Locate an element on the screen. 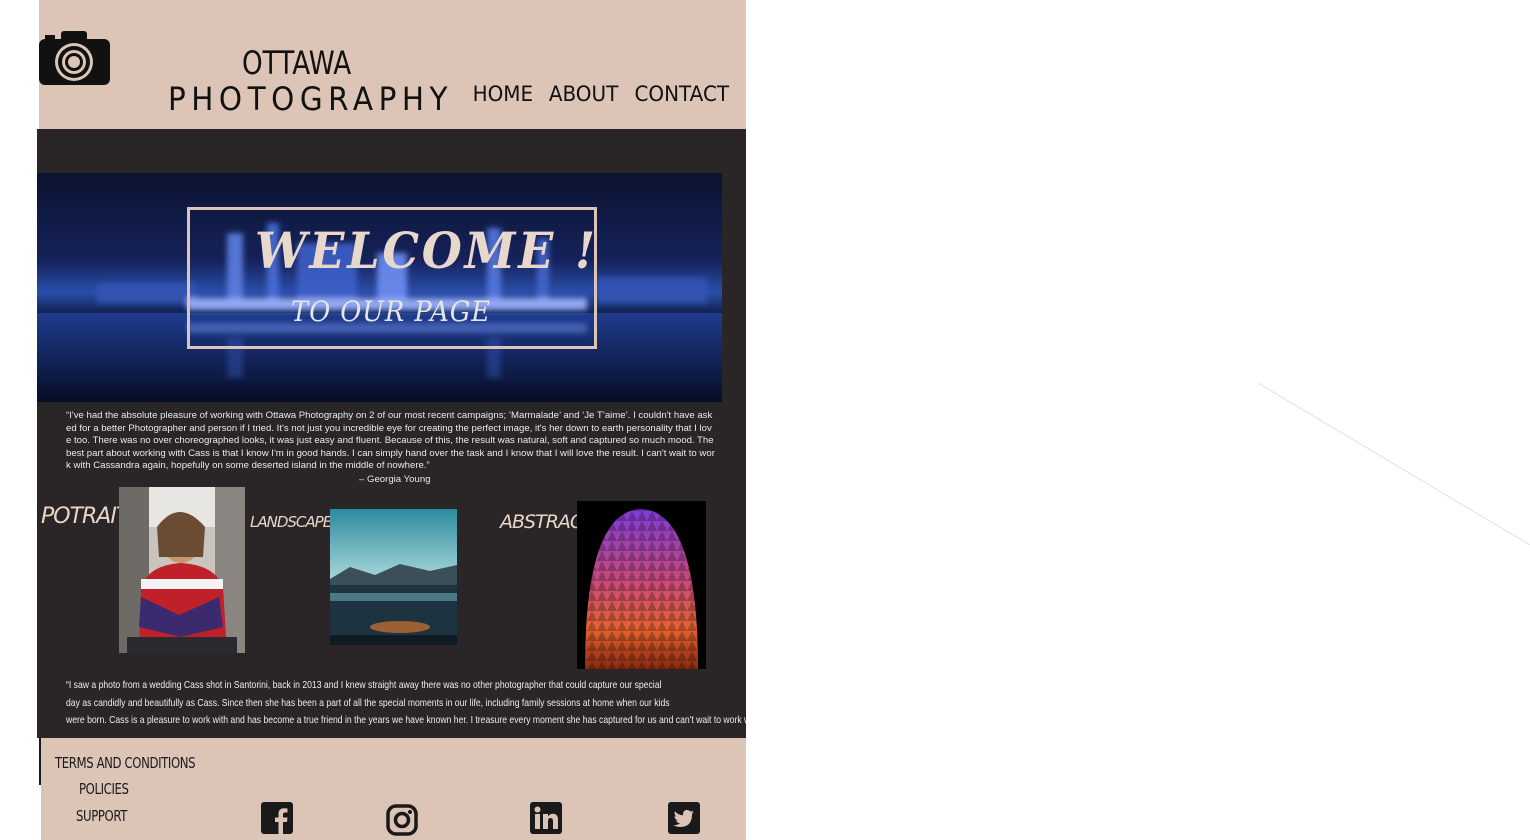  instagram-icon is located at coordinates (402, 820).